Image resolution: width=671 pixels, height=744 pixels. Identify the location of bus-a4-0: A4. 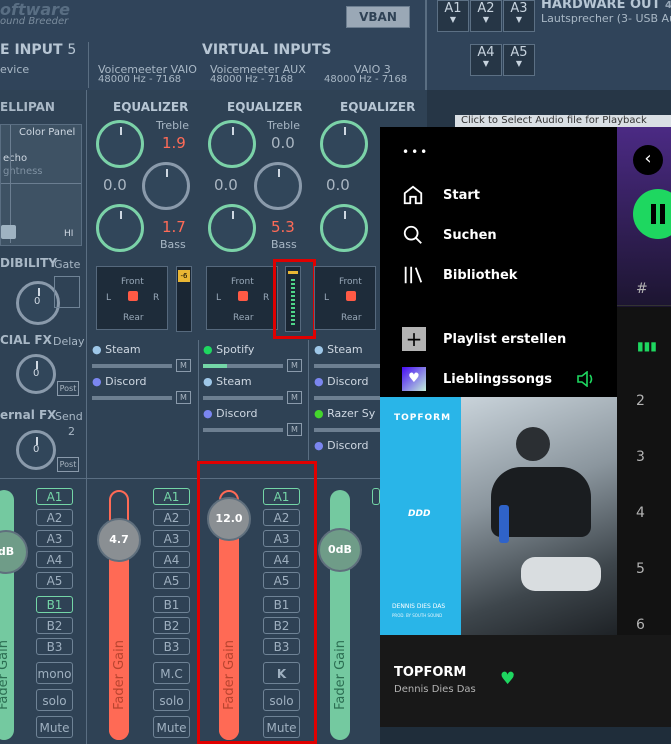
(54, 559).